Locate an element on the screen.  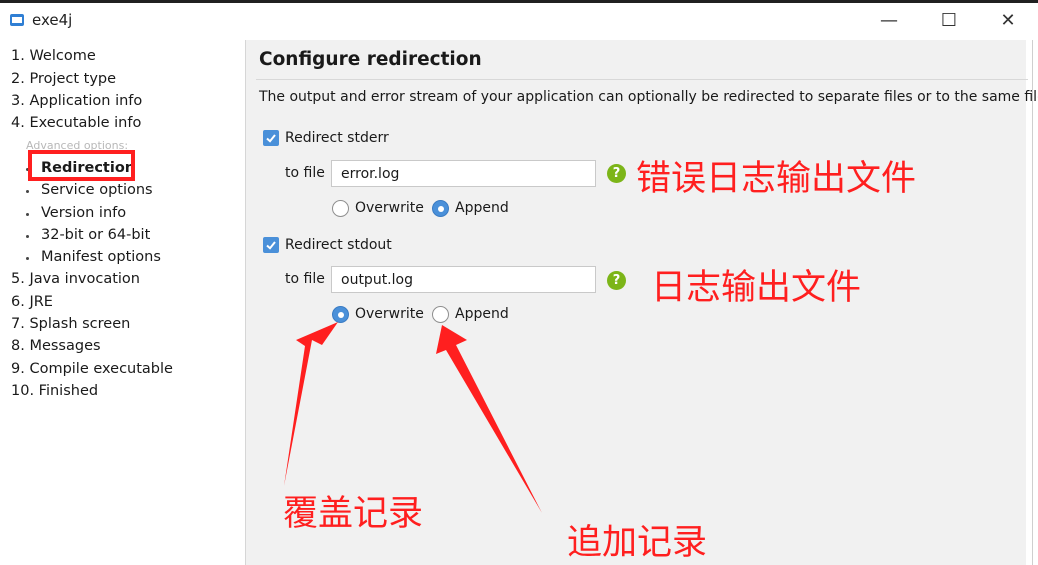
arrow-to-overwrite is located at coordinates (311, 404).